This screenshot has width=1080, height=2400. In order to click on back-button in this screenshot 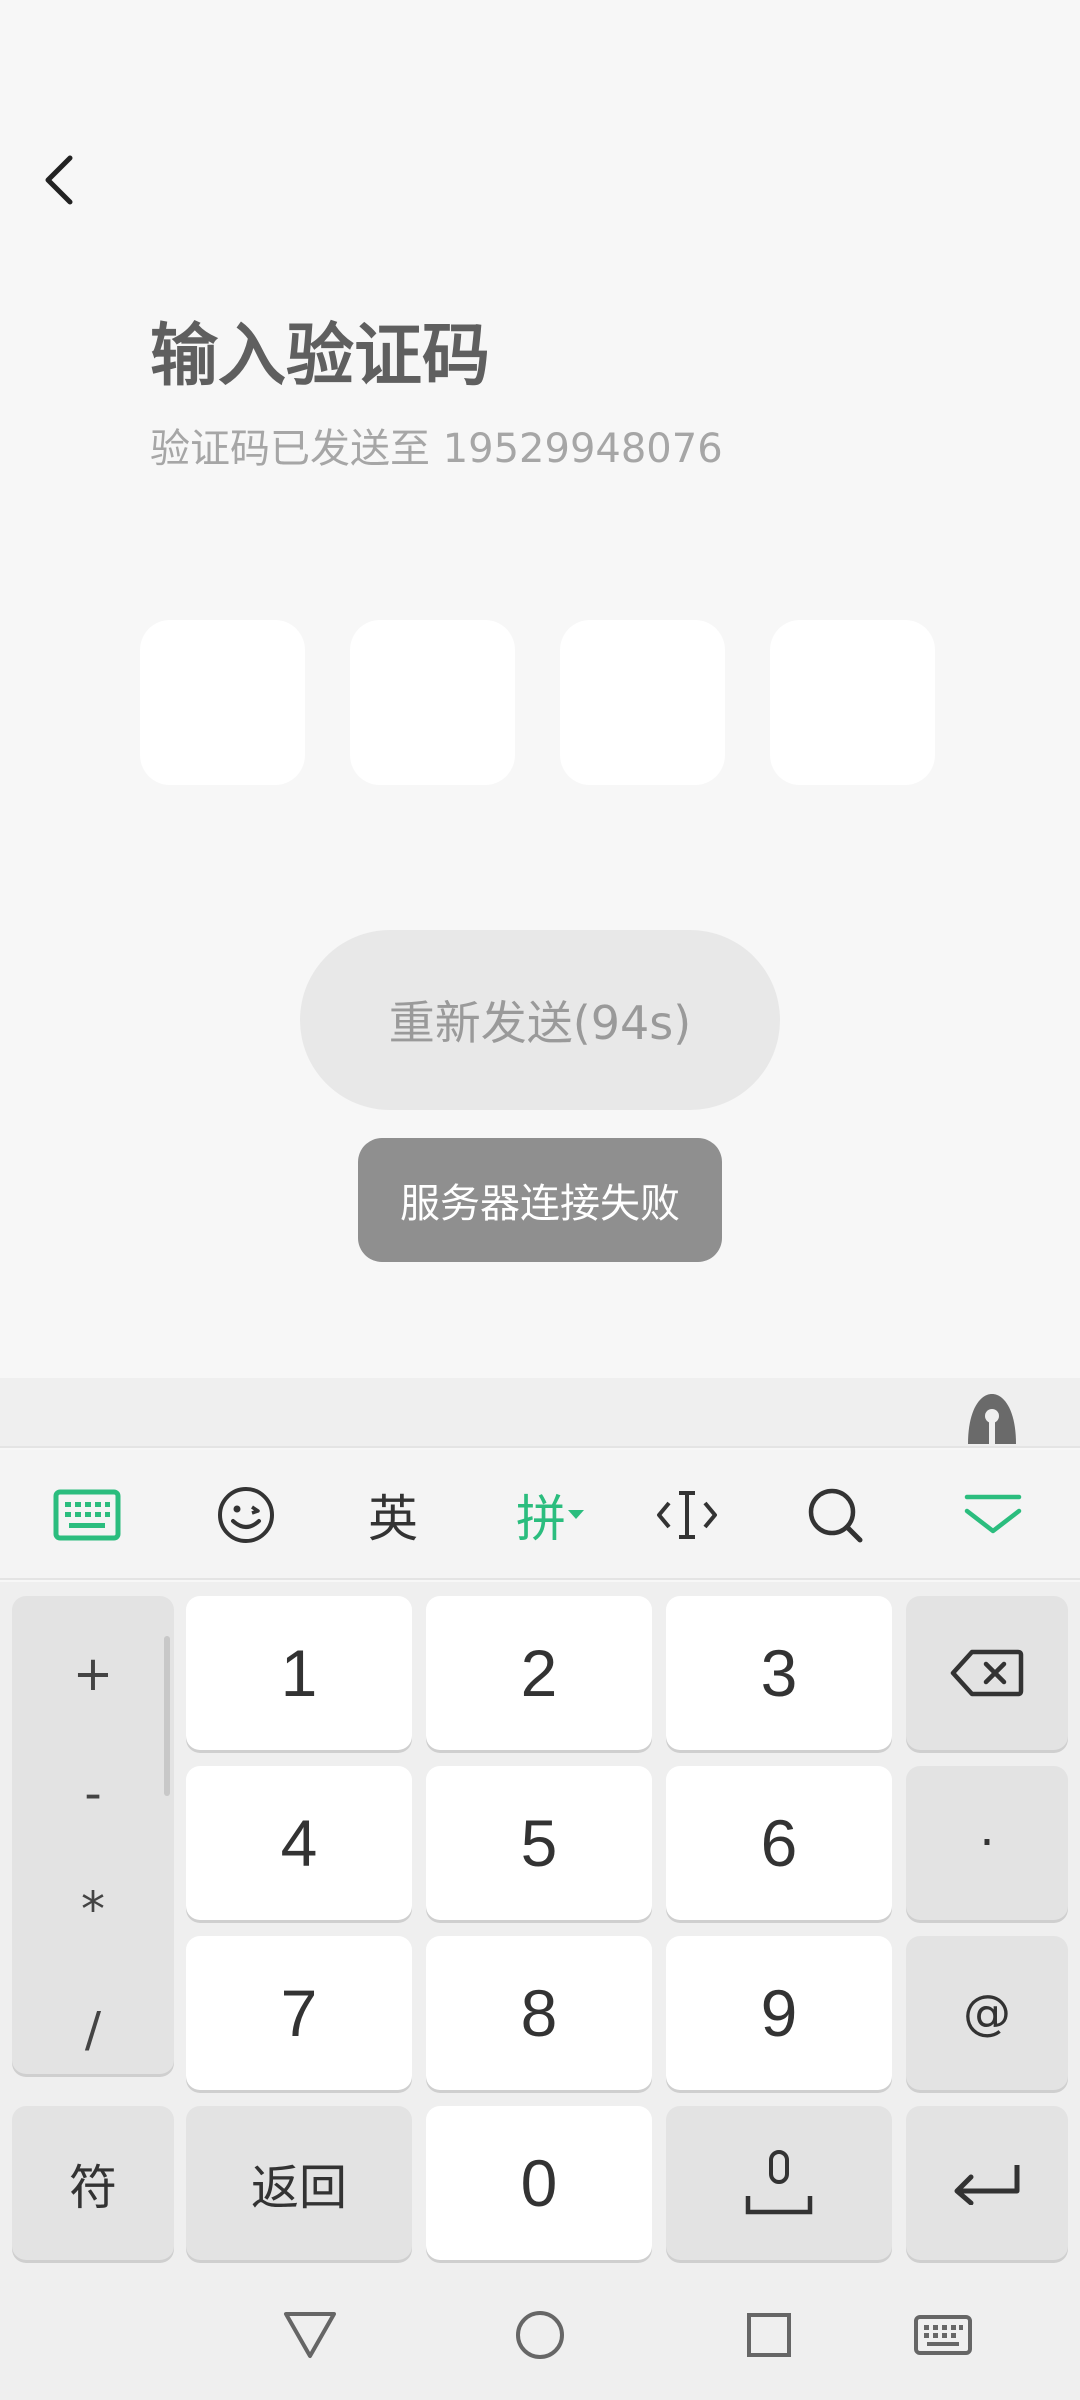, I will do `click(60, 180)`.